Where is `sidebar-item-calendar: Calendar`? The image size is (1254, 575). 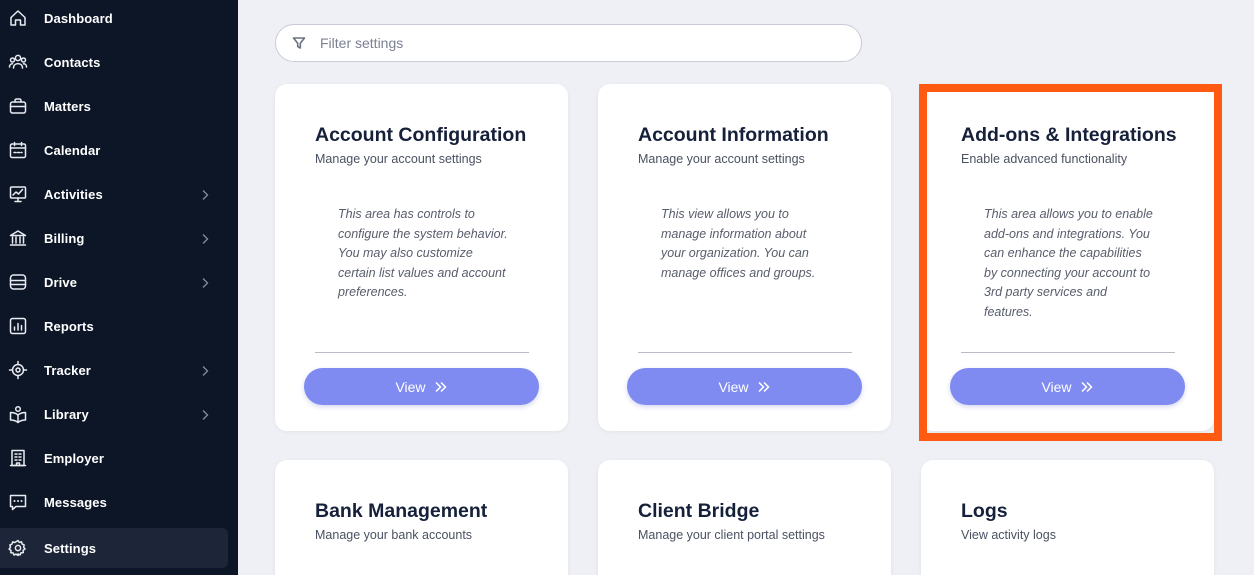 sidebar-item-calendar: Calendar is located at coordinates (114, 150).